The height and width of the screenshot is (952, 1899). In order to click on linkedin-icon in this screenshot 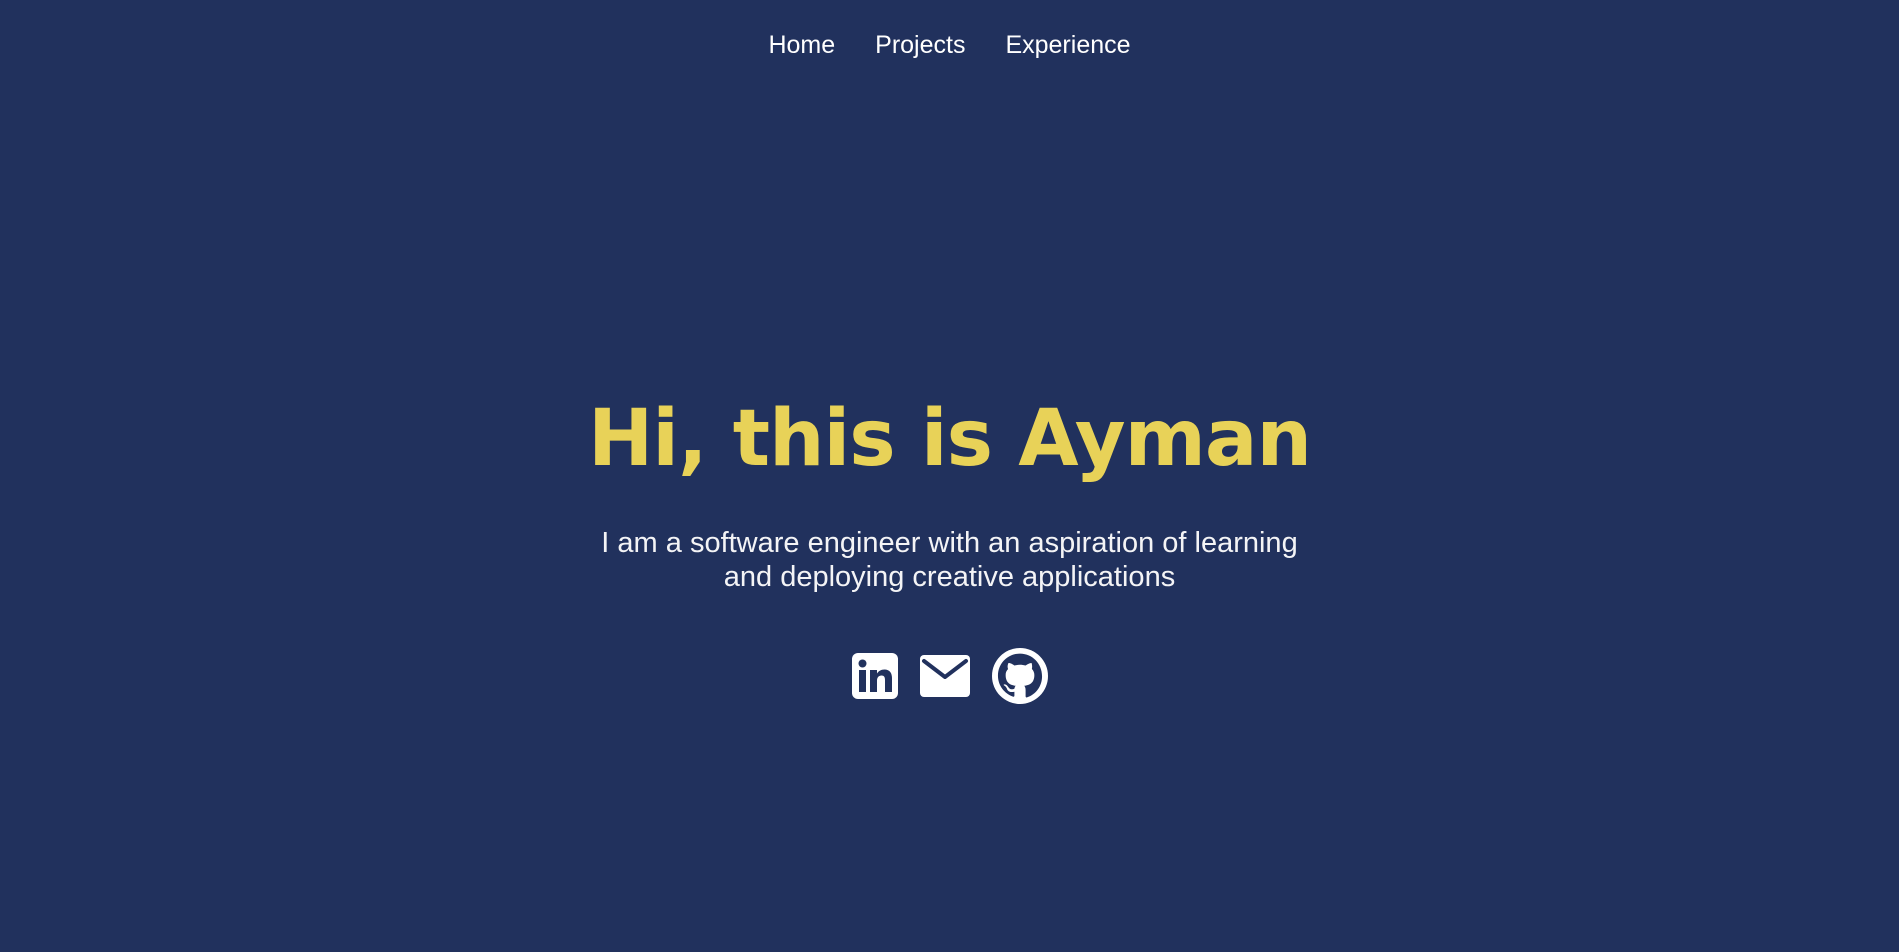, I will do `click(874, 676)`.